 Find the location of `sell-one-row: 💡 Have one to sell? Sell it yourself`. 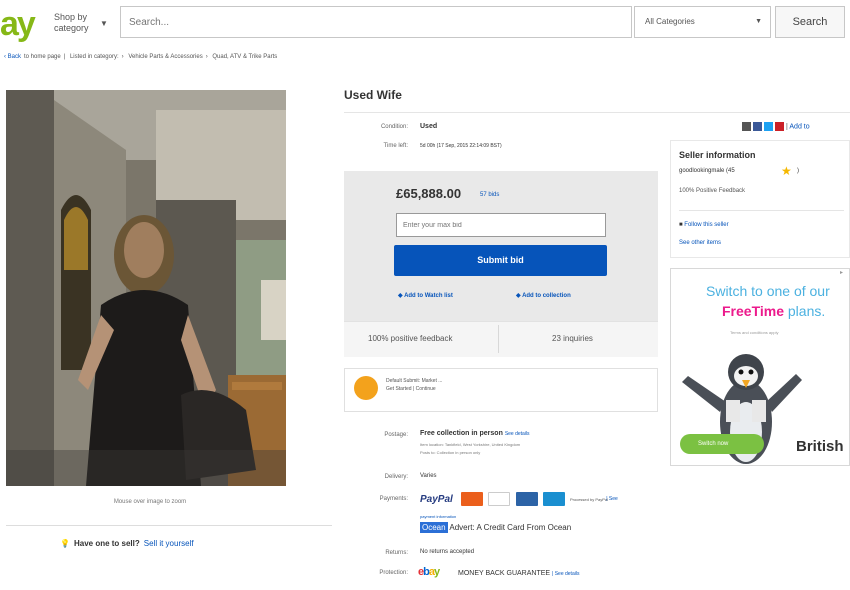

sell-one-row: 💡 Have one to sell? Sell it yourself is located at coordinates (127, 543).